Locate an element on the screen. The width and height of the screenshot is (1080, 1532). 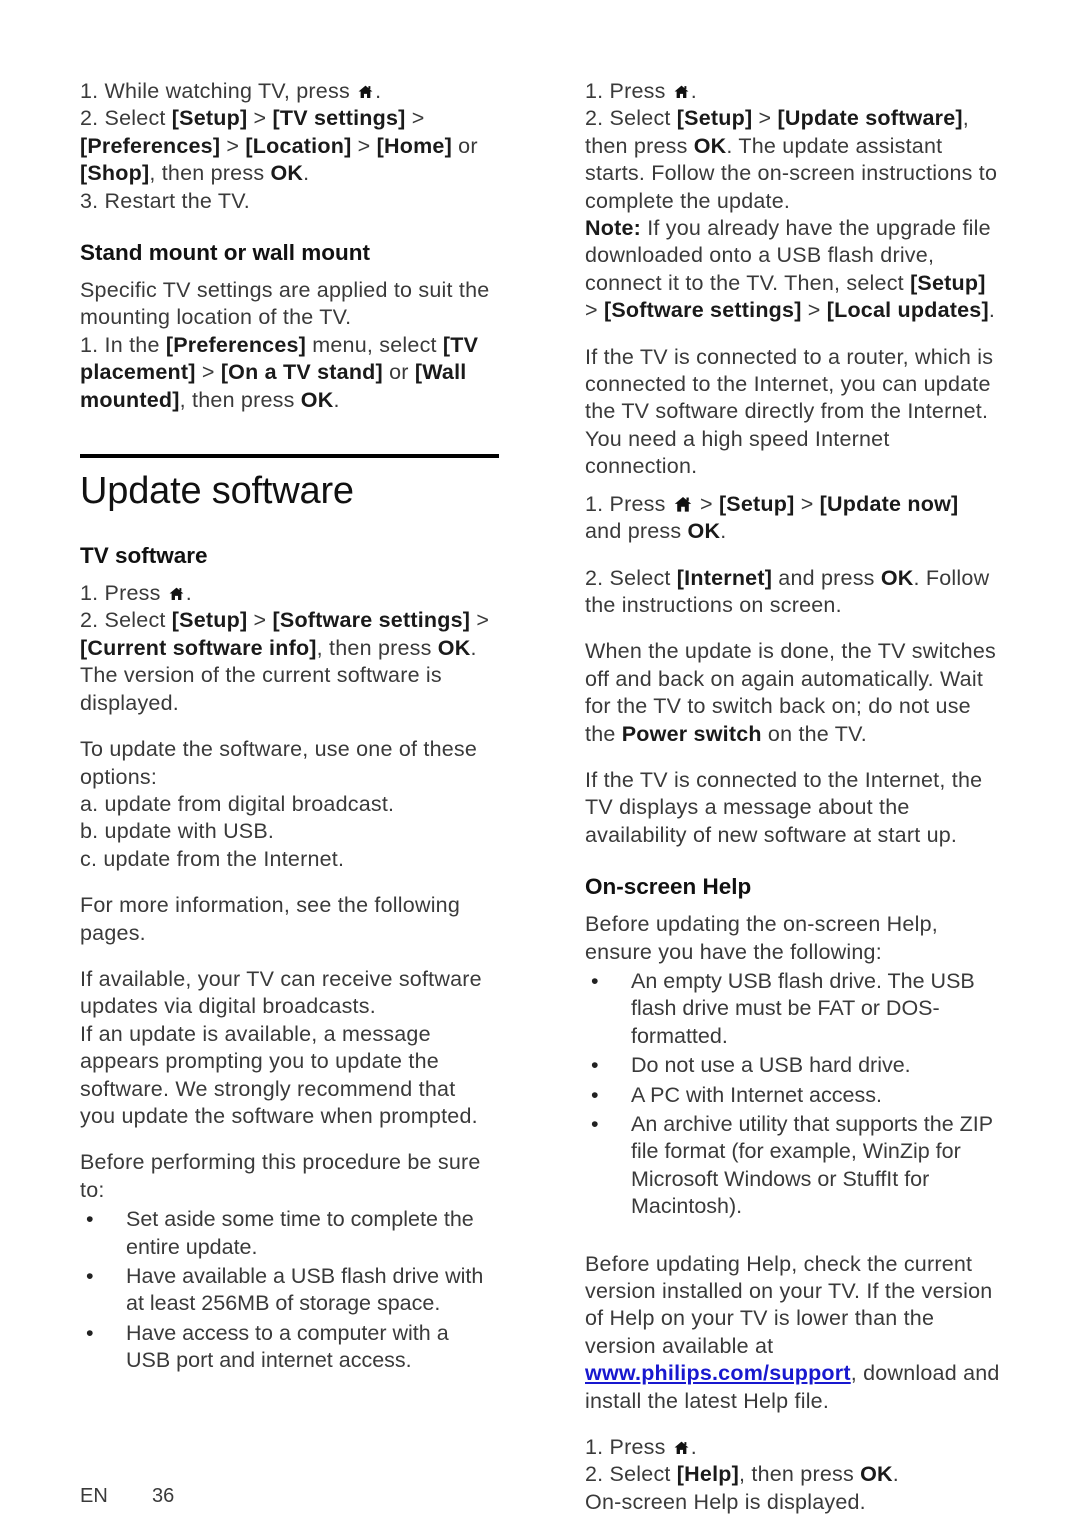
heading-stand-mount: Stand mount or wall mount is located at coordinates (225, 253).